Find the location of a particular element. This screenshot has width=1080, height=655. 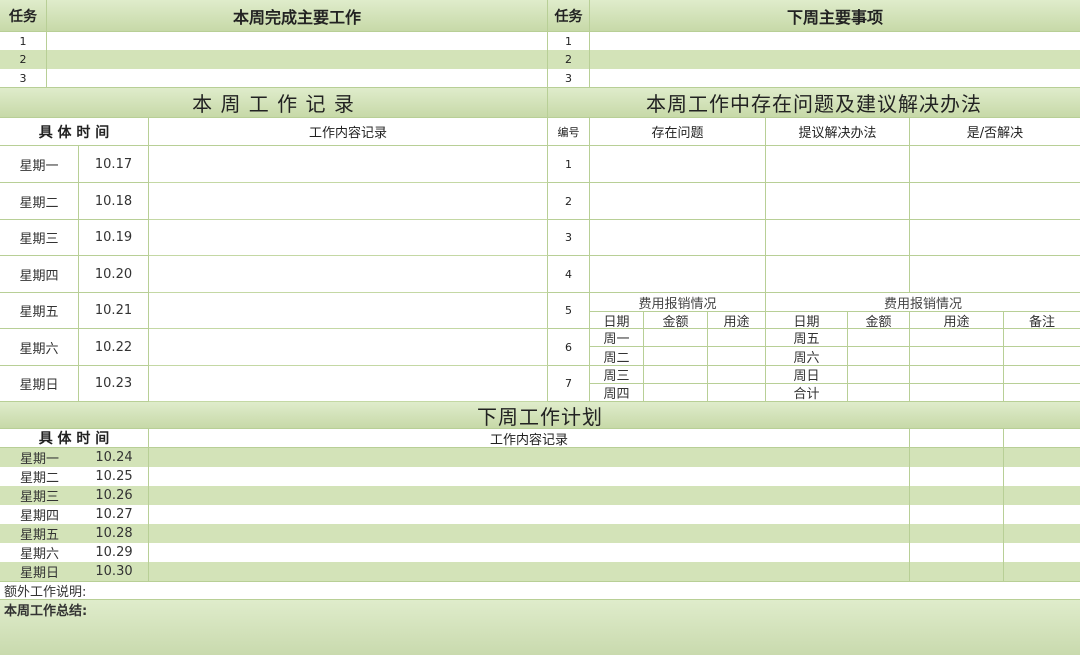

date-label: 10.19 is located at coordinates (114, 238).